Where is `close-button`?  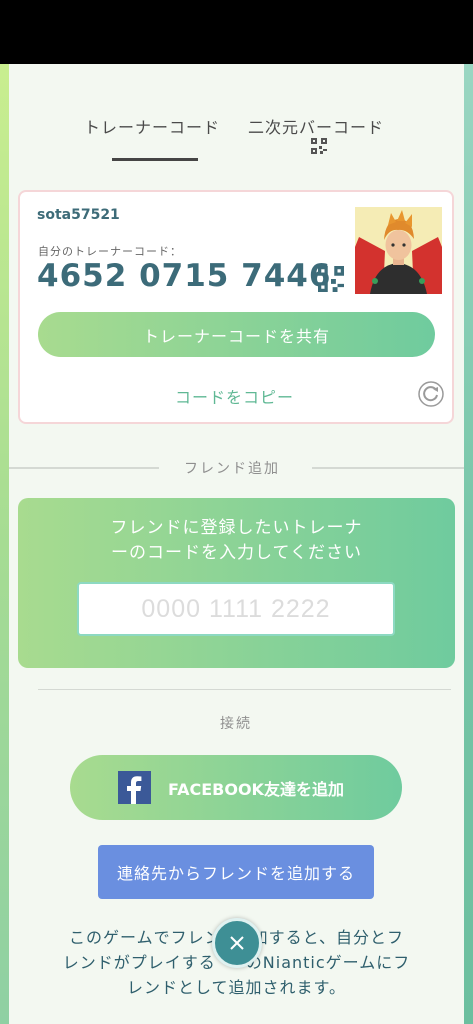 close-button is located at coordinates (237, 943).